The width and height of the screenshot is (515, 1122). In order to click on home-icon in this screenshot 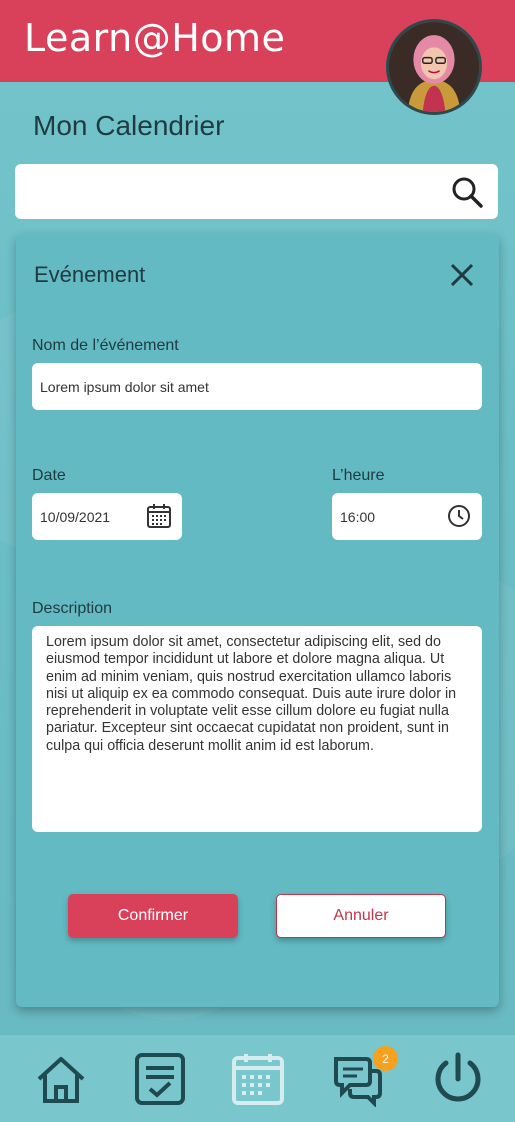, I will do `click(61, 1079)`.